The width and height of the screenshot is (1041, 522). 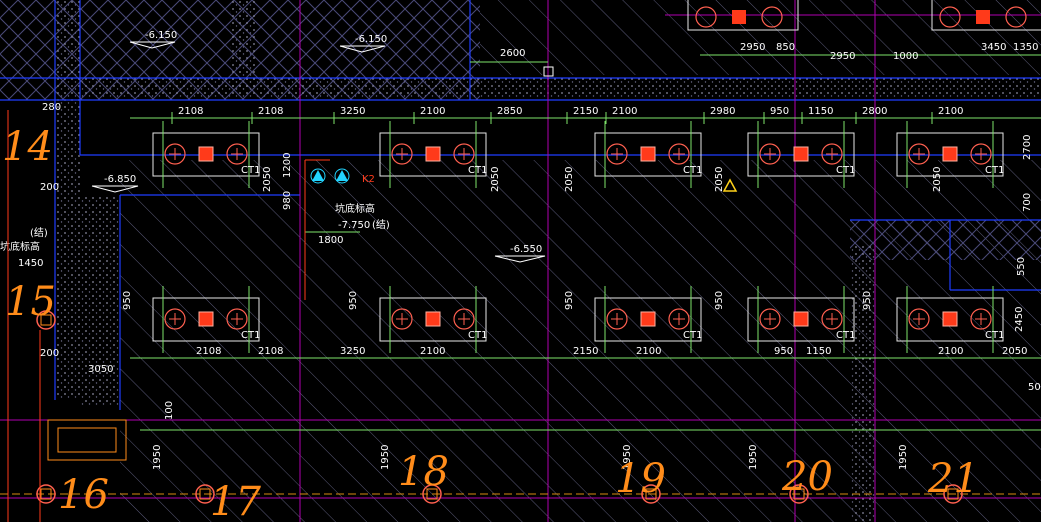 I want to click on vertical-dim-label: 2700, so click(x=1027, y=147).